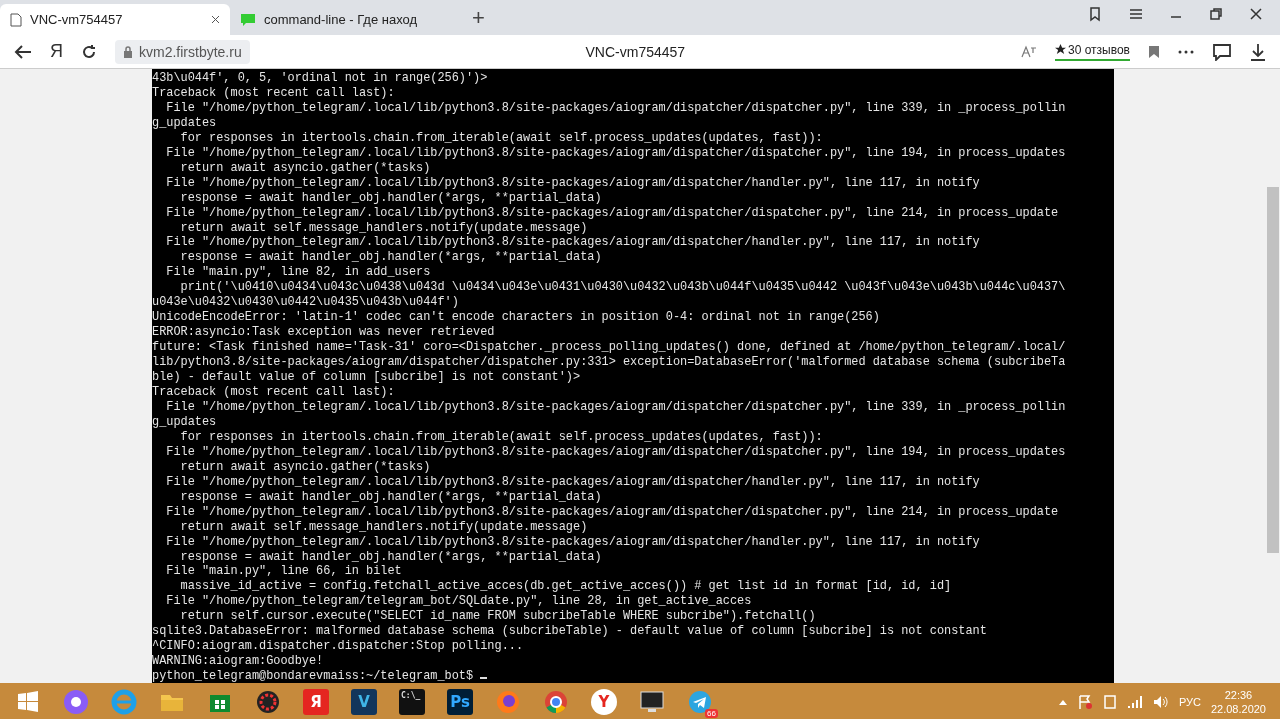 The image size is (1280, 719). What do you see at coordinates (604, 701) in the screenshot?
I see `ybrowser-app-icon: Y` at bounding box center [604, 701].